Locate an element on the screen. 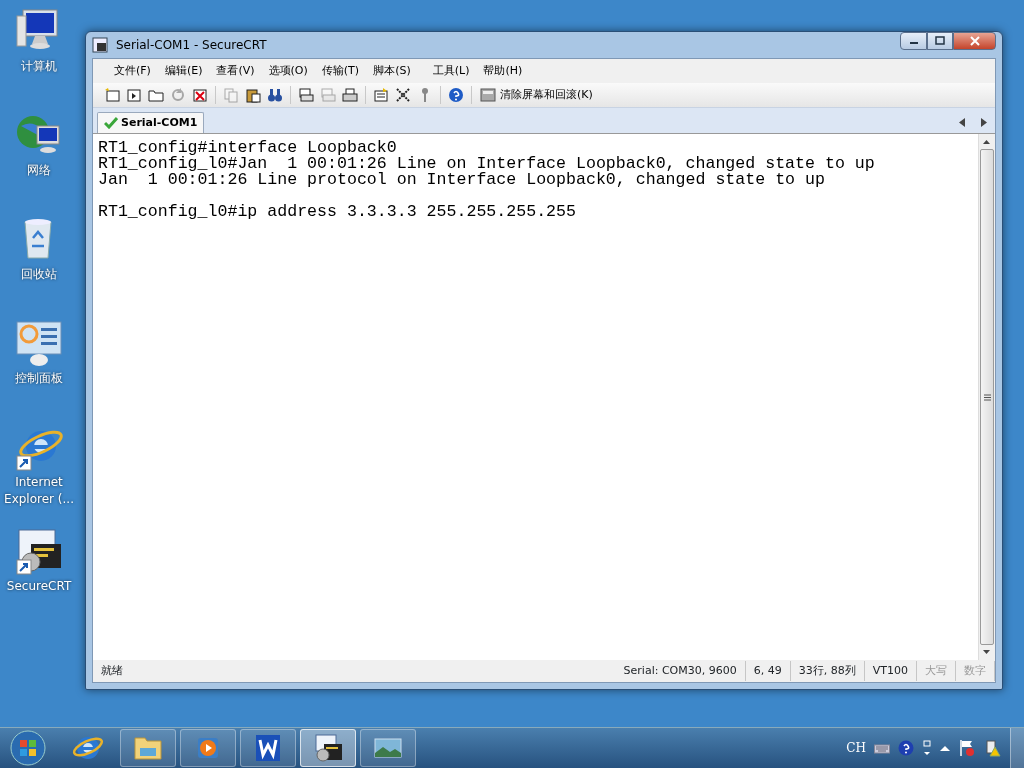 The width and height of the screenshot is (1024, 768). connect-icon is located at coordinates (112, 95).